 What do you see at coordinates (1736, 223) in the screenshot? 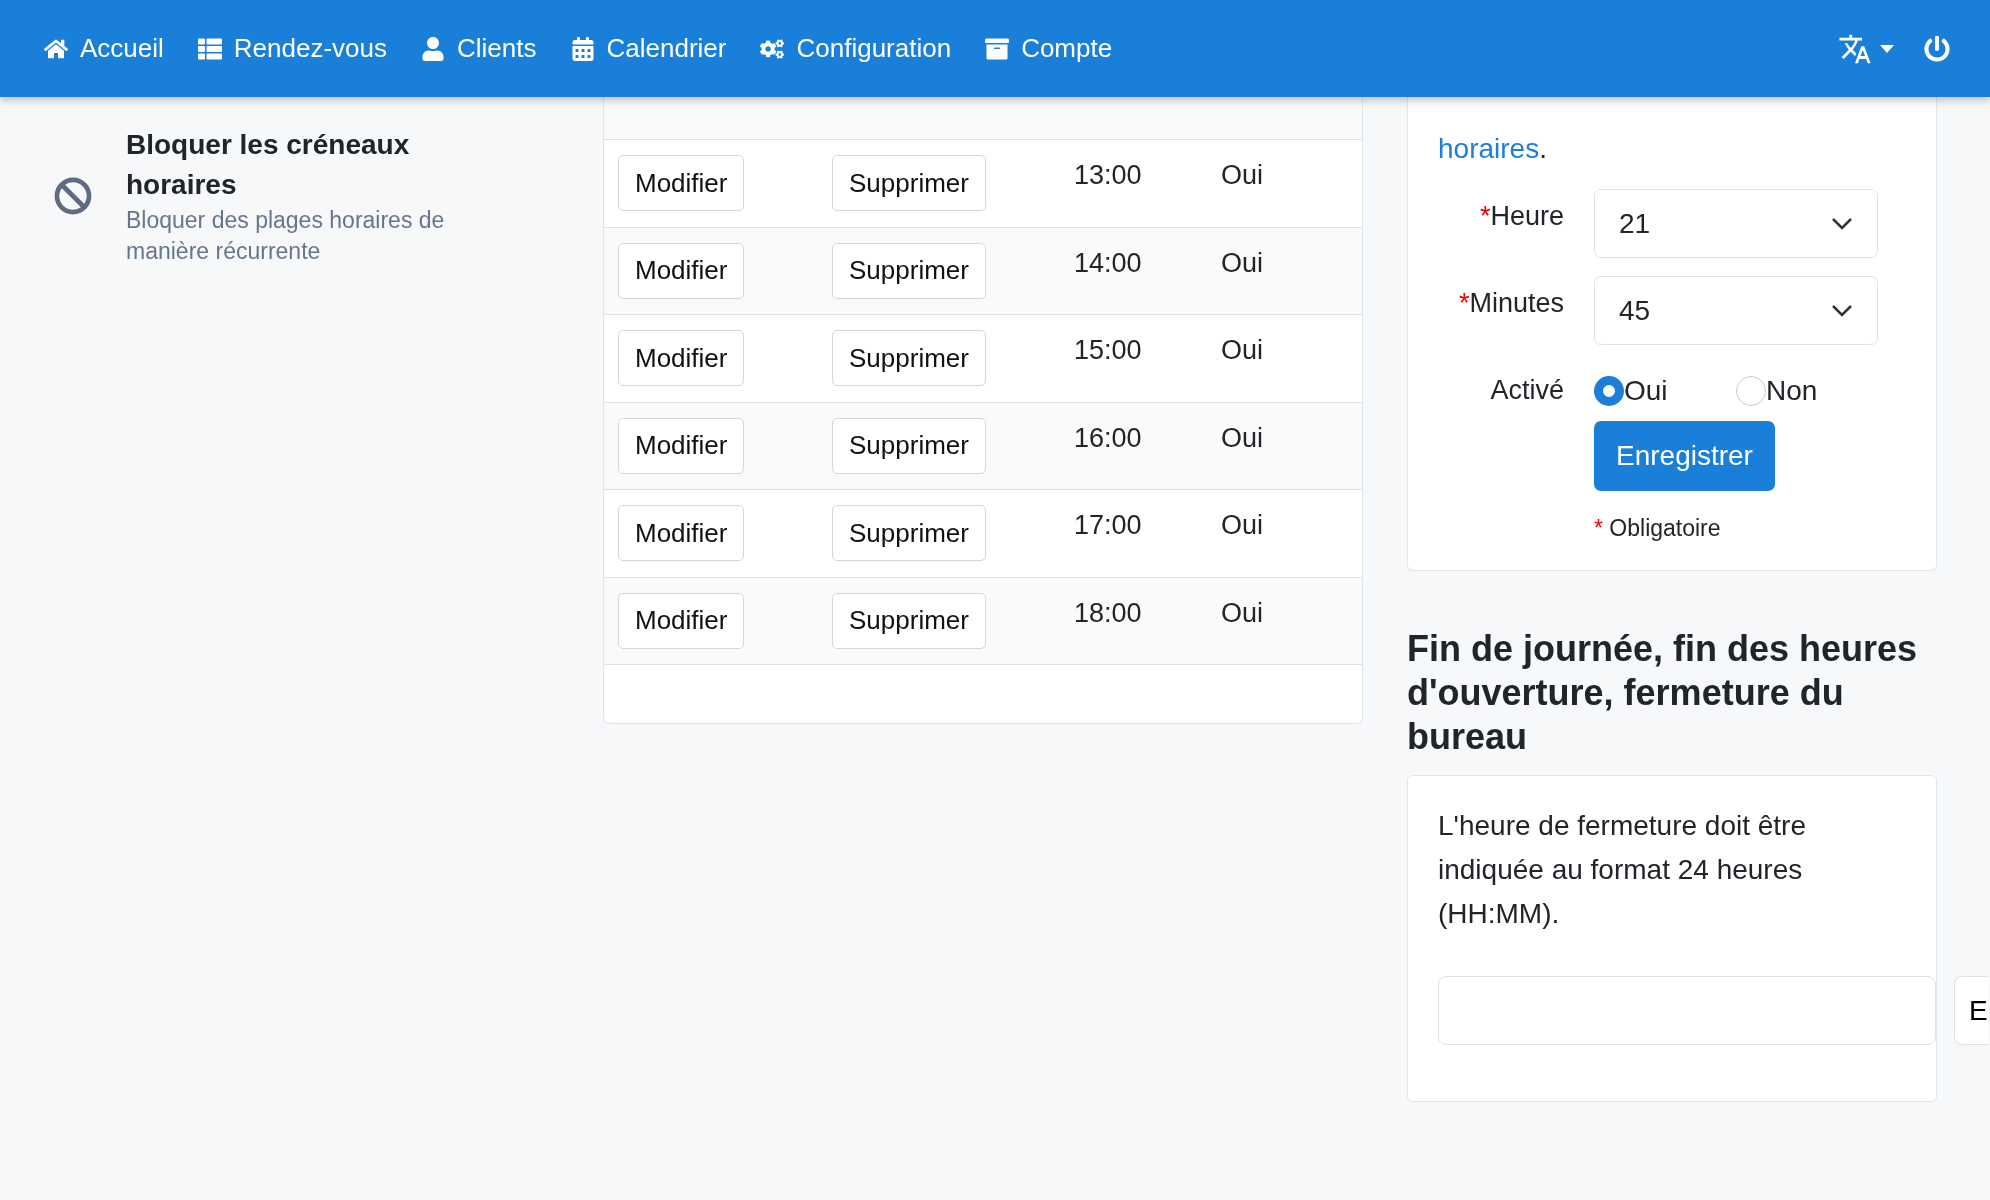
I see `select-field: 21` at bounding box center [1736, 223].